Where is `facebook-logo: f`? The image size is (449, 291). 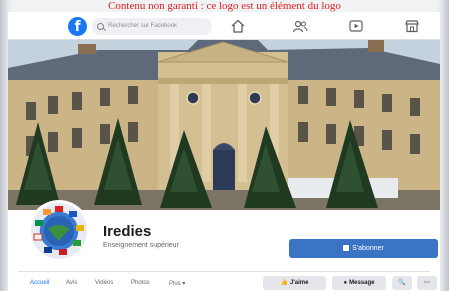
facebook-logo: f is located at coordinates (77, 26).